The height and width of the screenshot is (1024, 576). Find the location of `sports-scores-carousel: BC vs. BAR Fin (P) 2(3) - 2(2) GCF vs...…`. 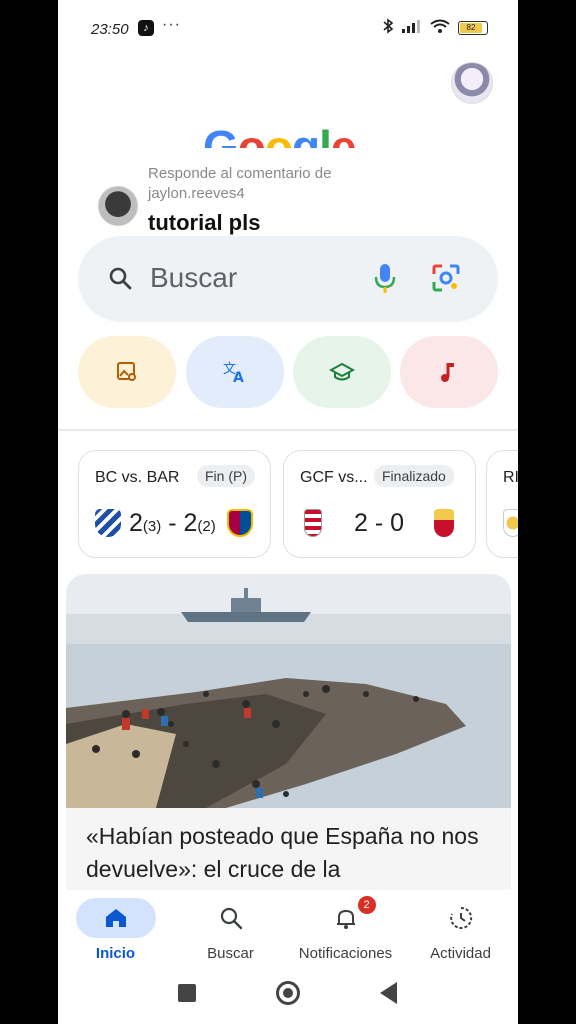

sports-scores-carousel: BC vs. BAR Fin (P) 2(3) - 2(2) GCF vs...… is located at coordinates (298, 505).